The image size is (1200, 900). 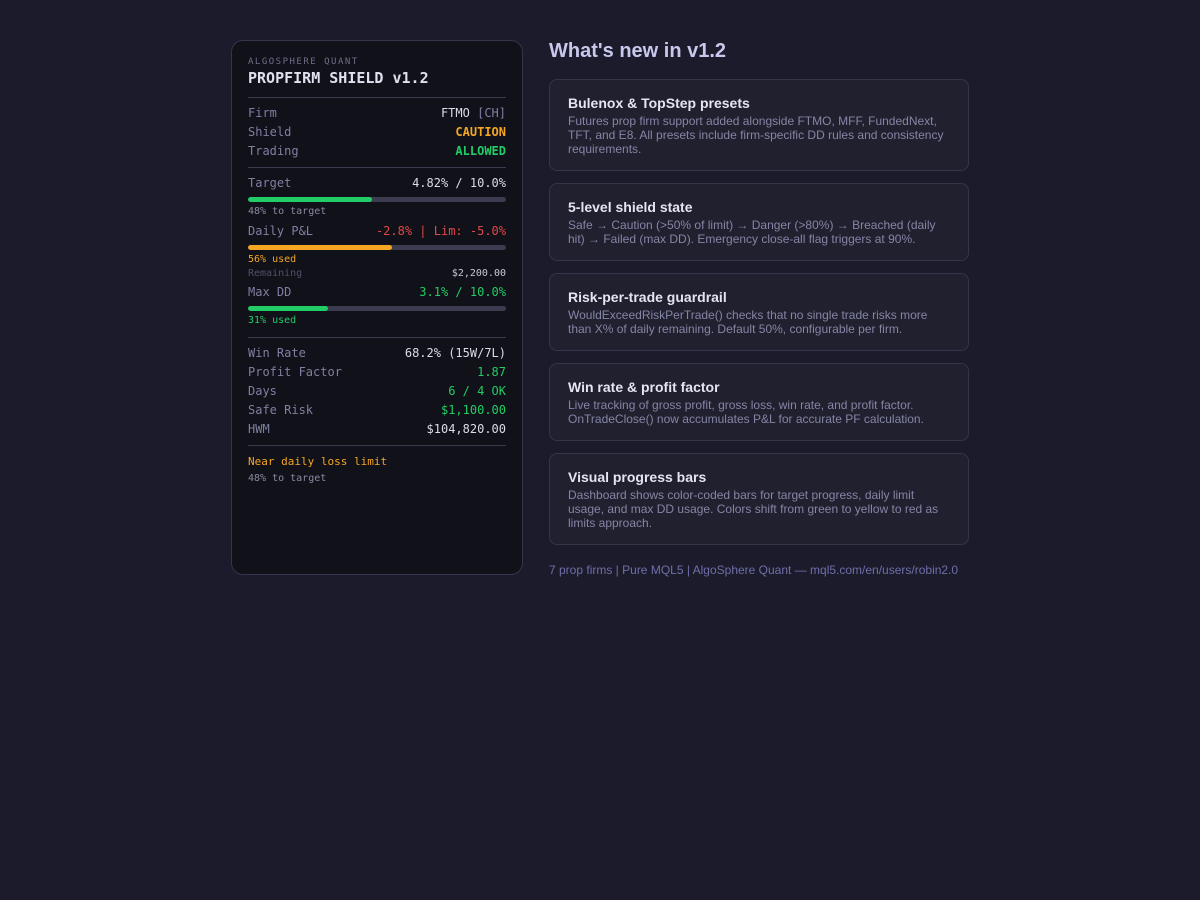 I want to click on target-progress-bar, so click(x=377, y=199).